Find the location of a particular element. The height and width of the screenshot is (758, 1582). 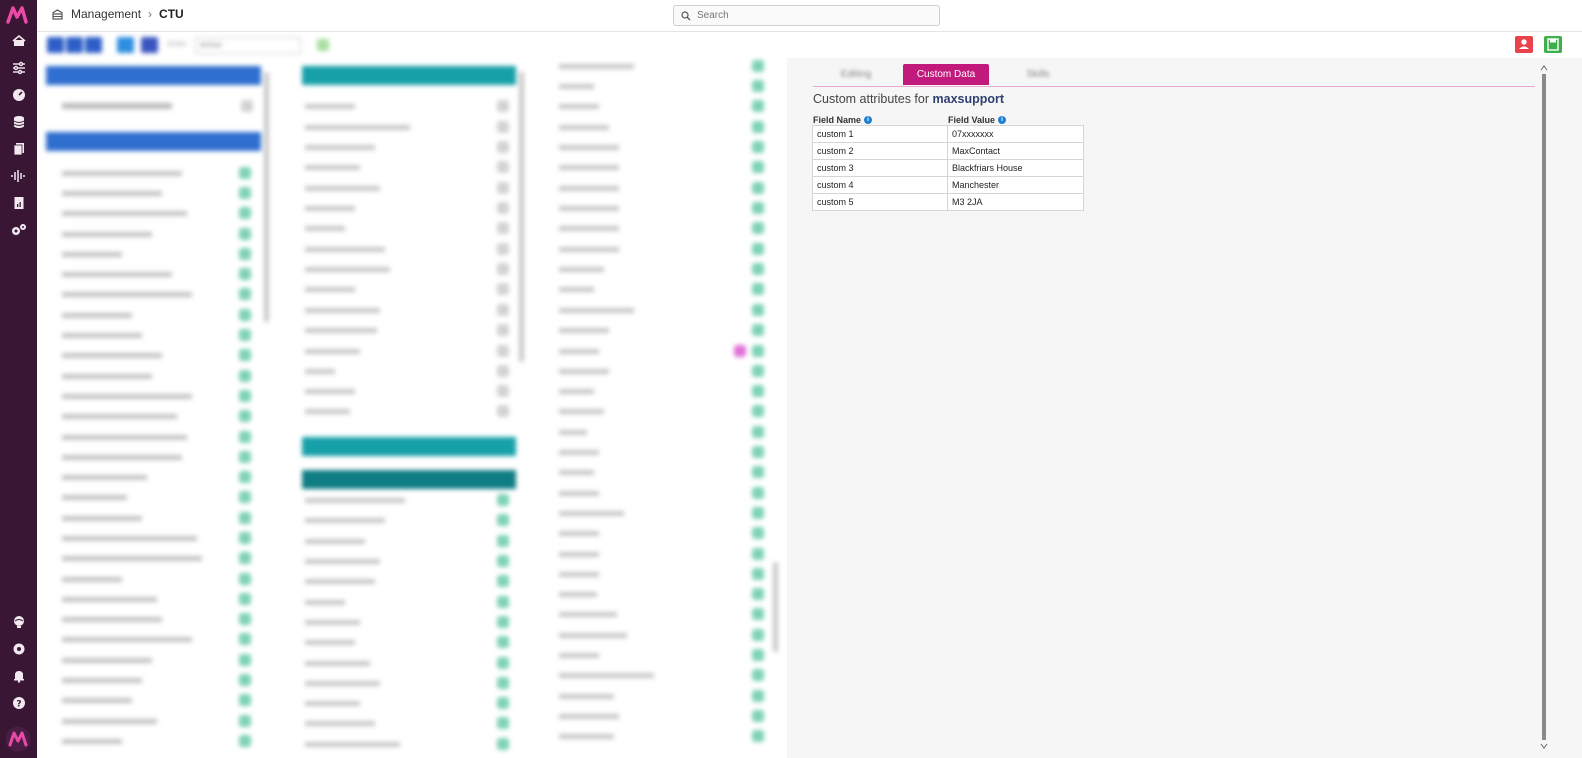

field-value-cell: M3 2JA is located at coordinates (1015, 202).